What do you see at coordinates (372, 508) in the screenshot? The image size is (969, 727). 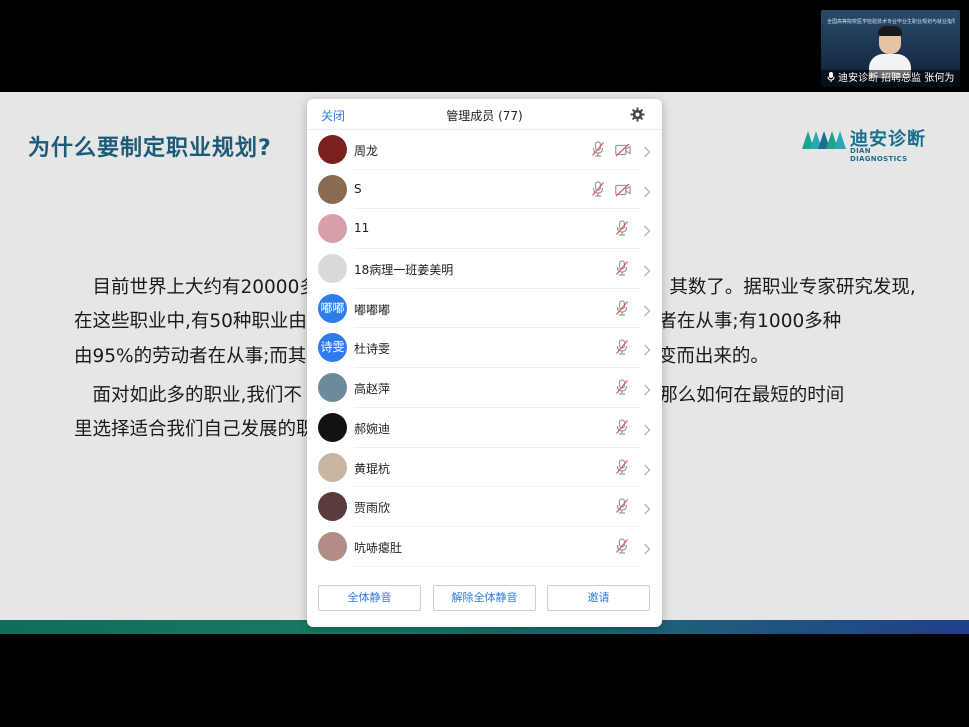 I see `member-name: 贾雨欣` at bounding box center [372, 508].